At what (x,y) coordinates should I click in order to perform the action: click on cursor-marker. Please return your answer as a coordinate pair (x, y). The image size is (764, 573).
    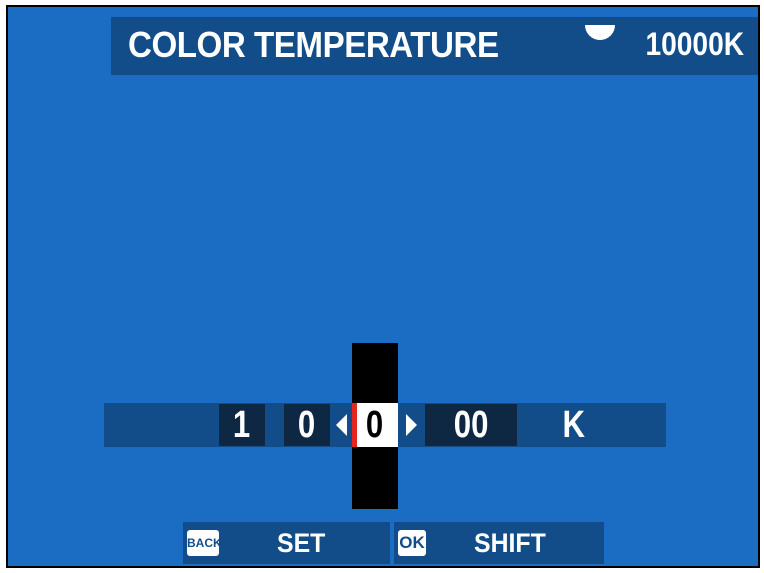
    Looking at the image, I should click on (354, 425).